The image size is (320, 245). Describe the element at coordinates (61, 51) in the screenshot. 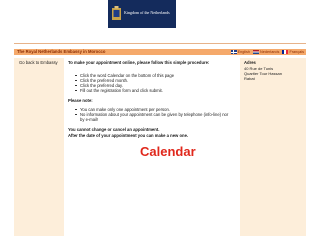

I see `page-title: The Royal Netherlands Embassy in Morocco` at that location.